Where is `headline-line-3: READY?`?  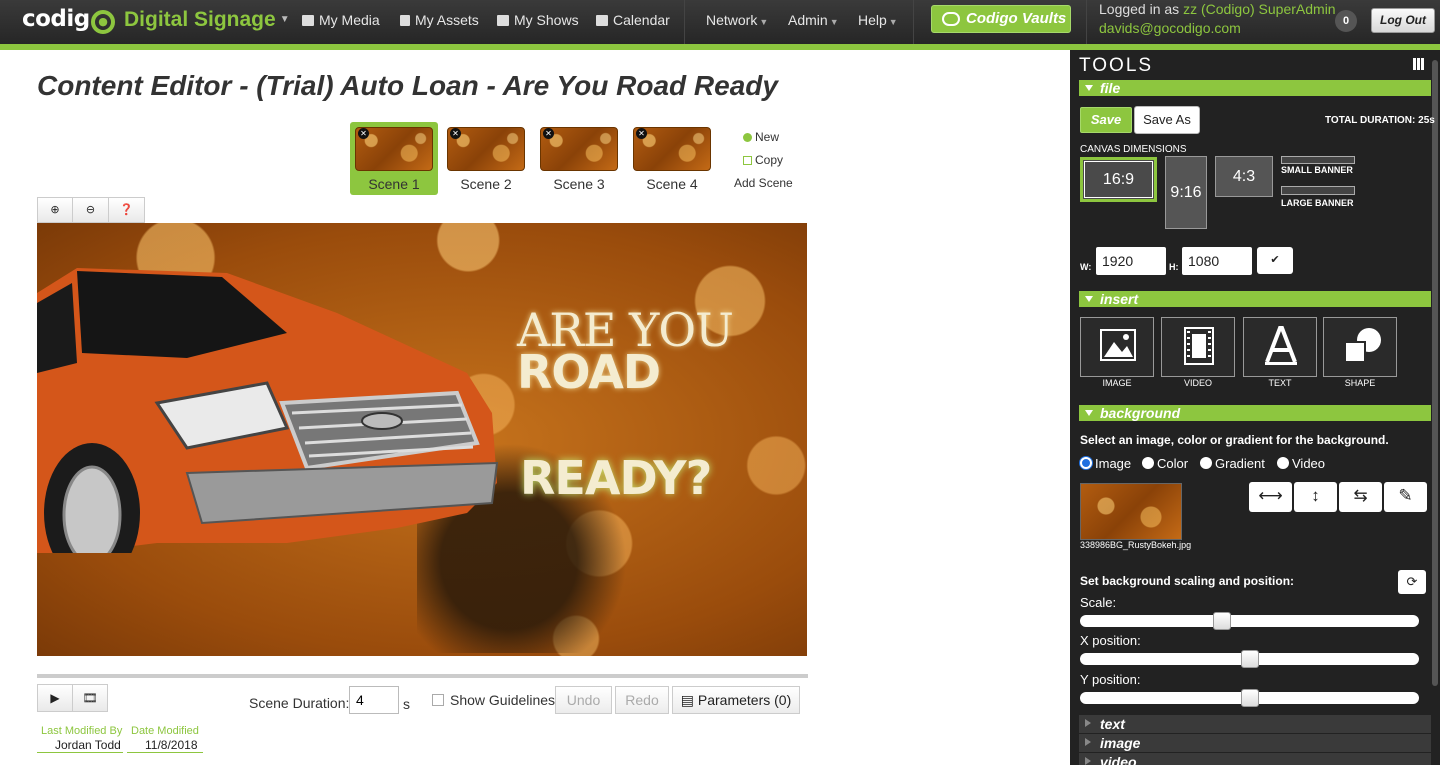
headline-line-3: READY? is located at coordinates (616, 478).